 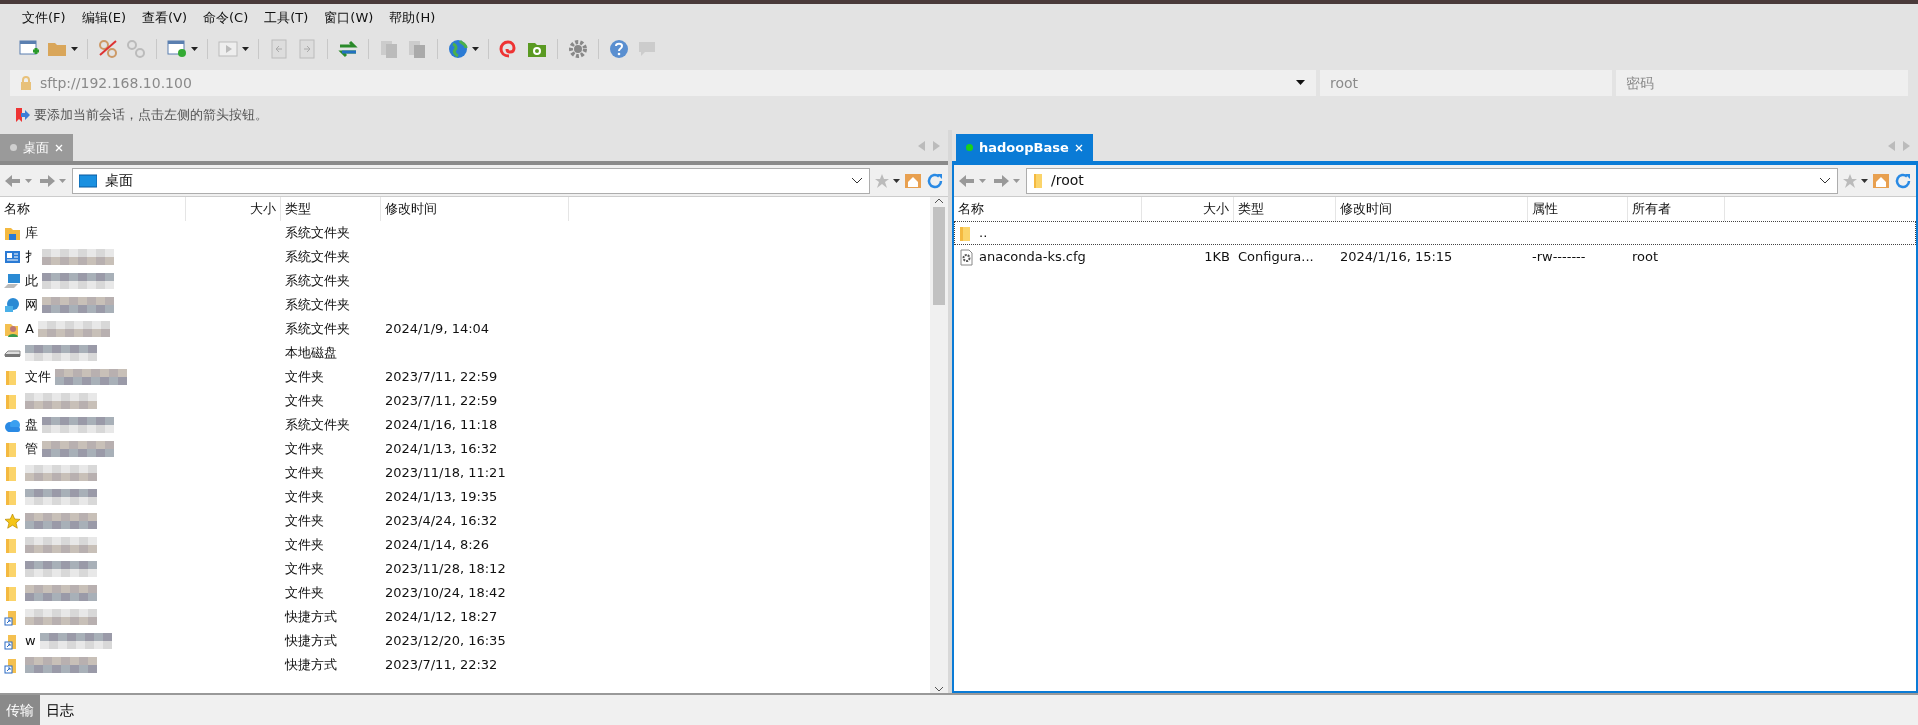 I want to click on table-cell-text: 2024/1/9, 14:04, so click(x=437, y=329).